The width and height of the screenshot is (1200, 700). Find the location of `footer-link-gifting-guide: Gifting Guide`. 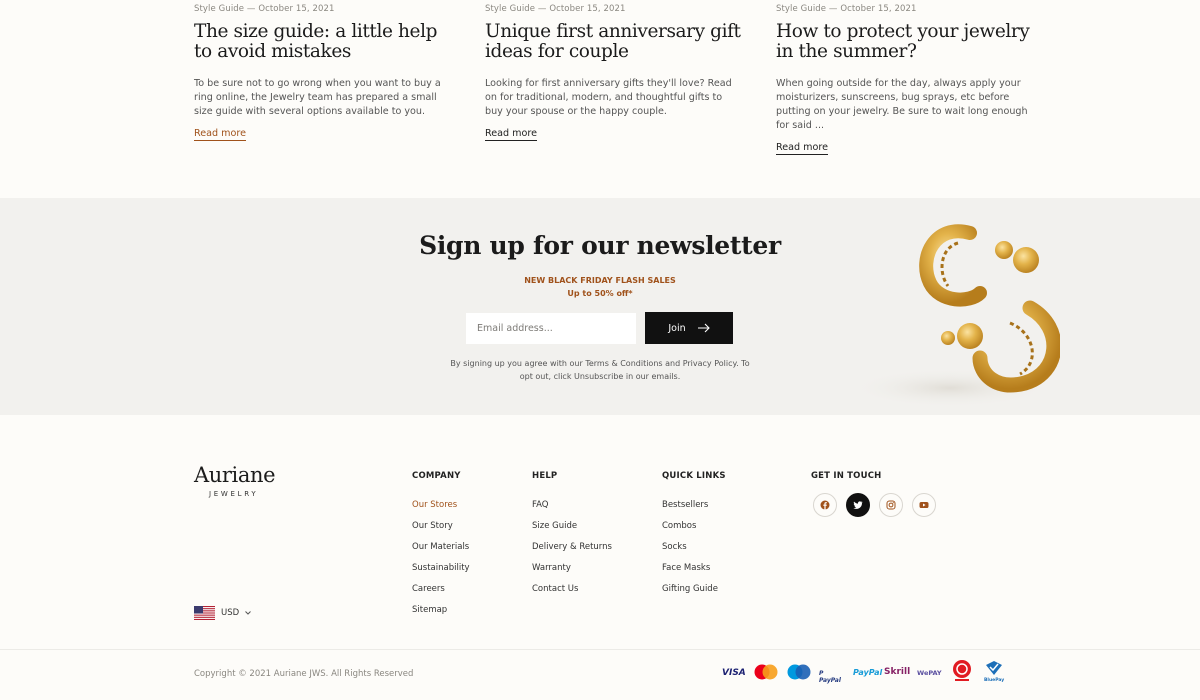

footer-link-gifting-guide: Gifting Guide is located at coordinates (694, 594).